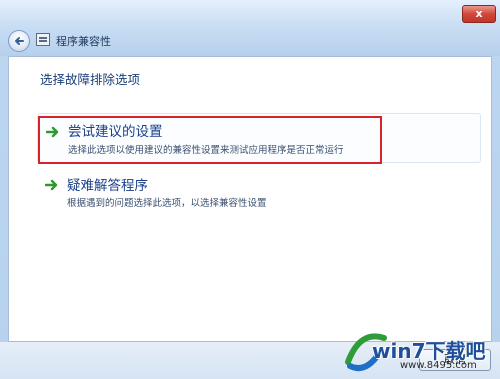 This screenshot has height=379, width=500. What do you see at coordinates (206, 150) in the screenshot?
I see `option-description: 选择此选项以使用建议的兼容性设置来测试应用程序是否正常运行` at bounding box center [206, 150].